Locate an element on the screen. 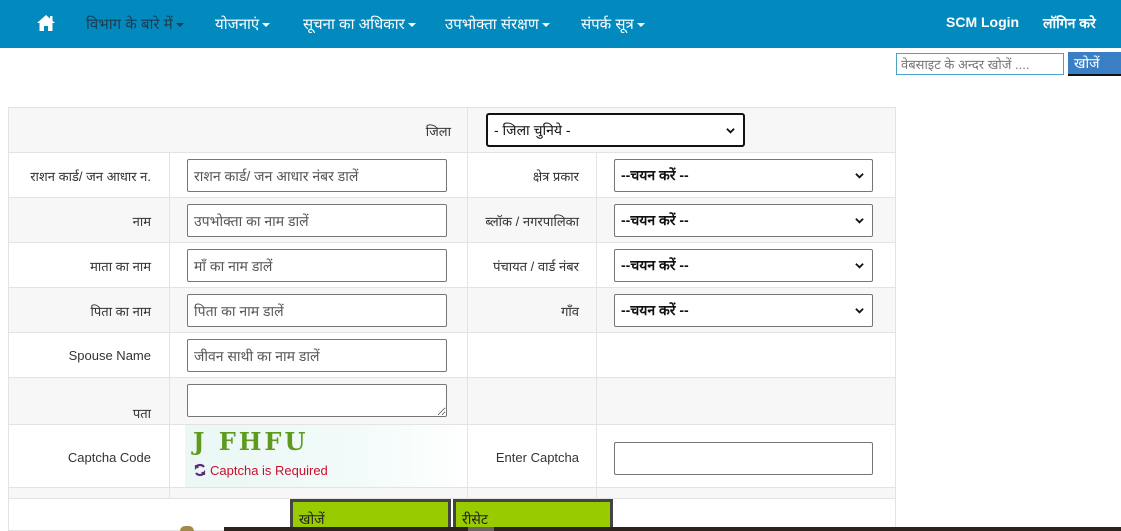  address-textarea is located at coordinates (317, 400).